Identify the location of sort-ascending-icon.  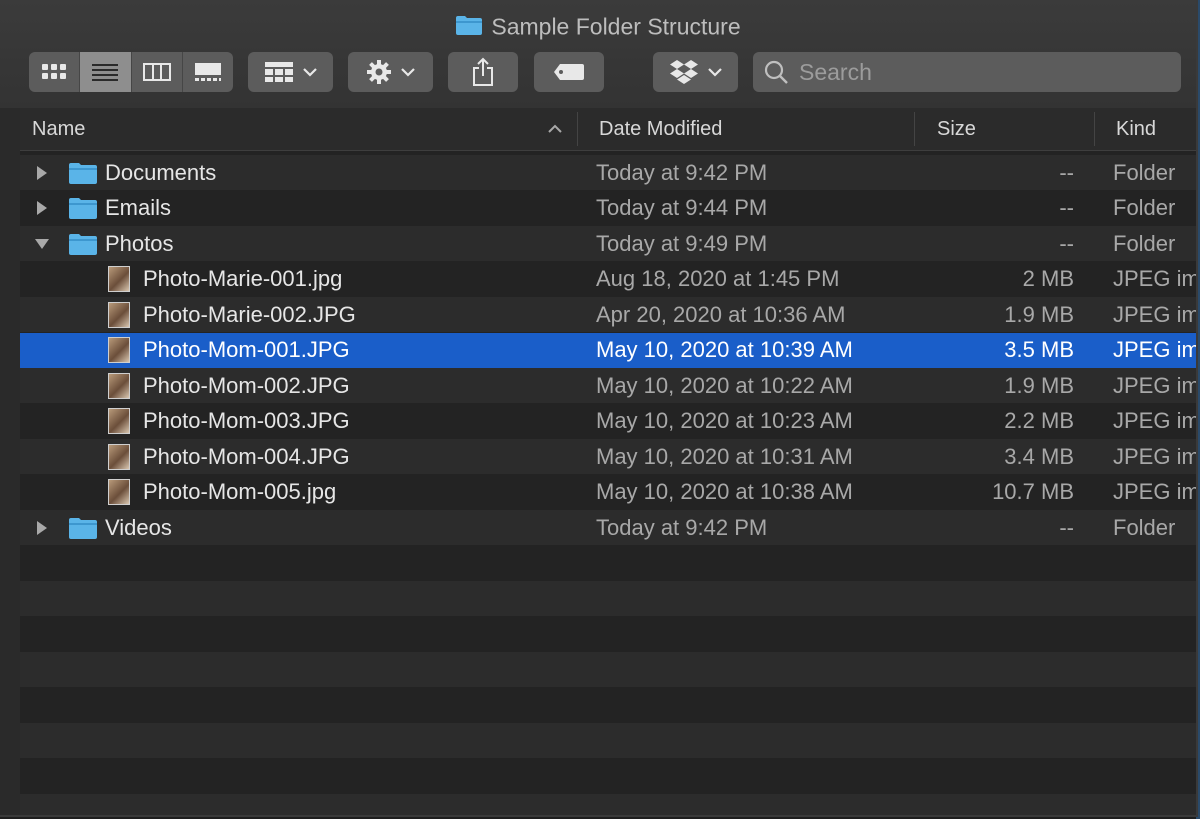
(555, 129).